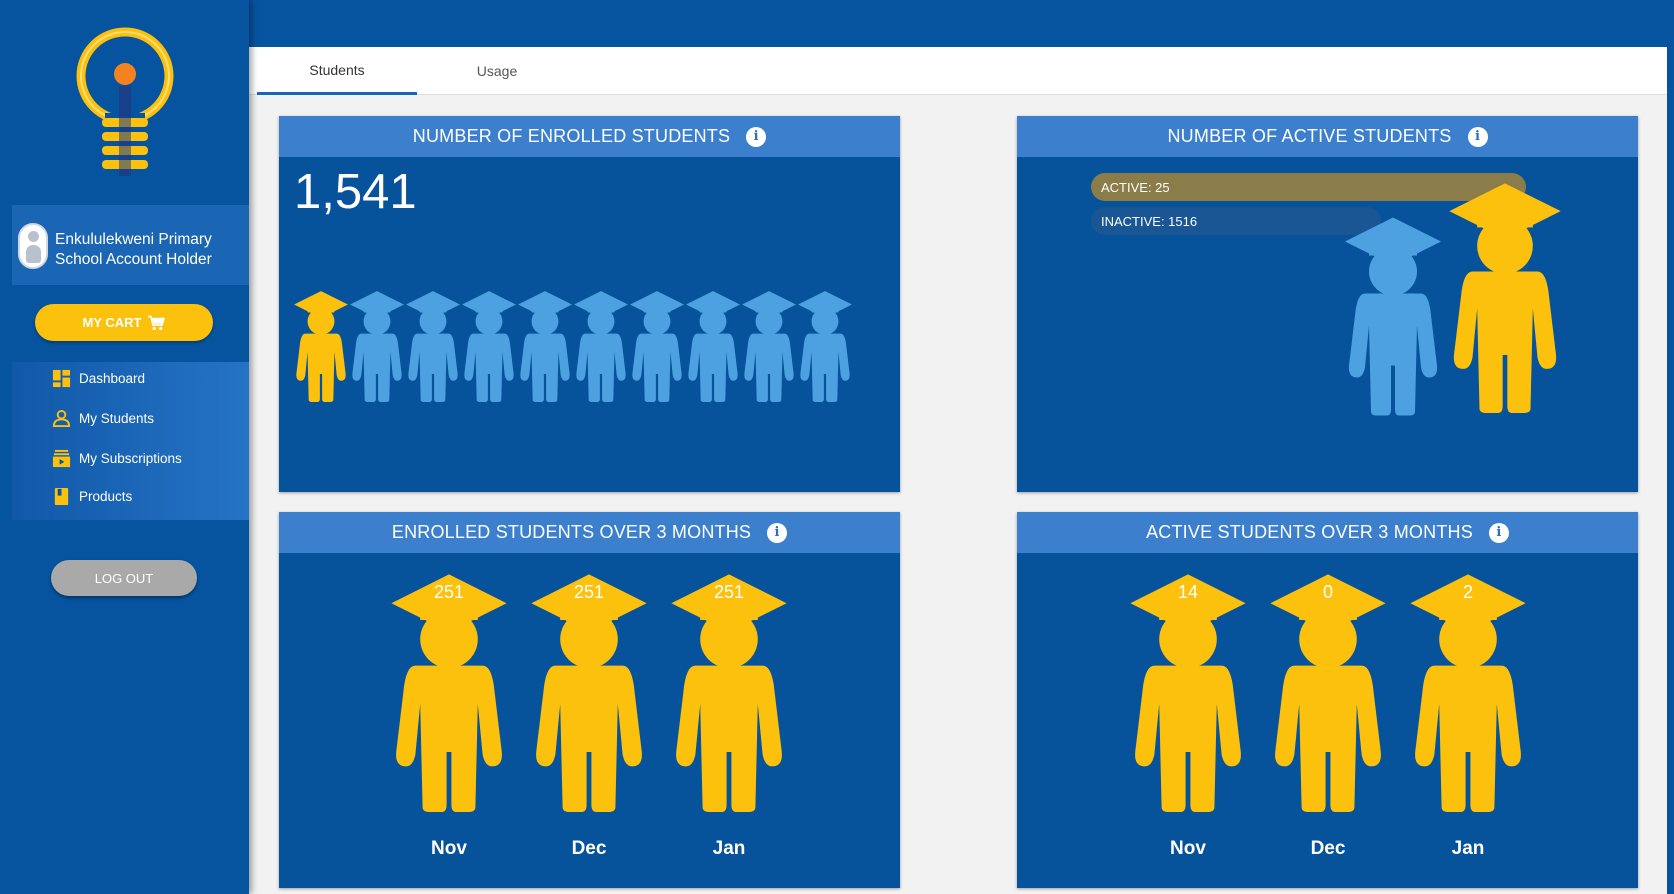 The width and height of the screenshot is (1674, 894). I want to click on card-title: NUMBER OF ACTIVE STUDENTS, so click(1309, 136).